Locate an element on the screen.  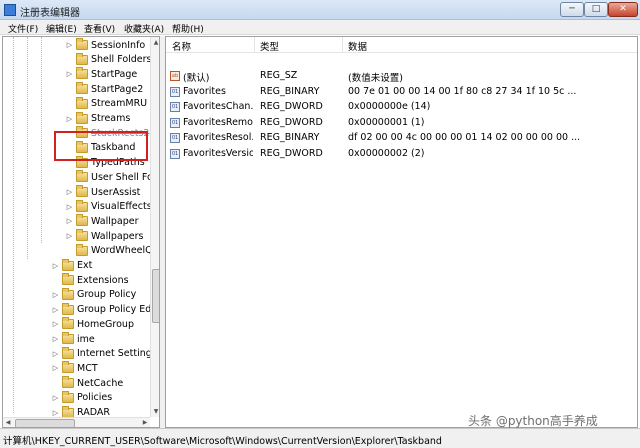
tree-item: ▷ Internet Settings is located at coordinates (104, 353).